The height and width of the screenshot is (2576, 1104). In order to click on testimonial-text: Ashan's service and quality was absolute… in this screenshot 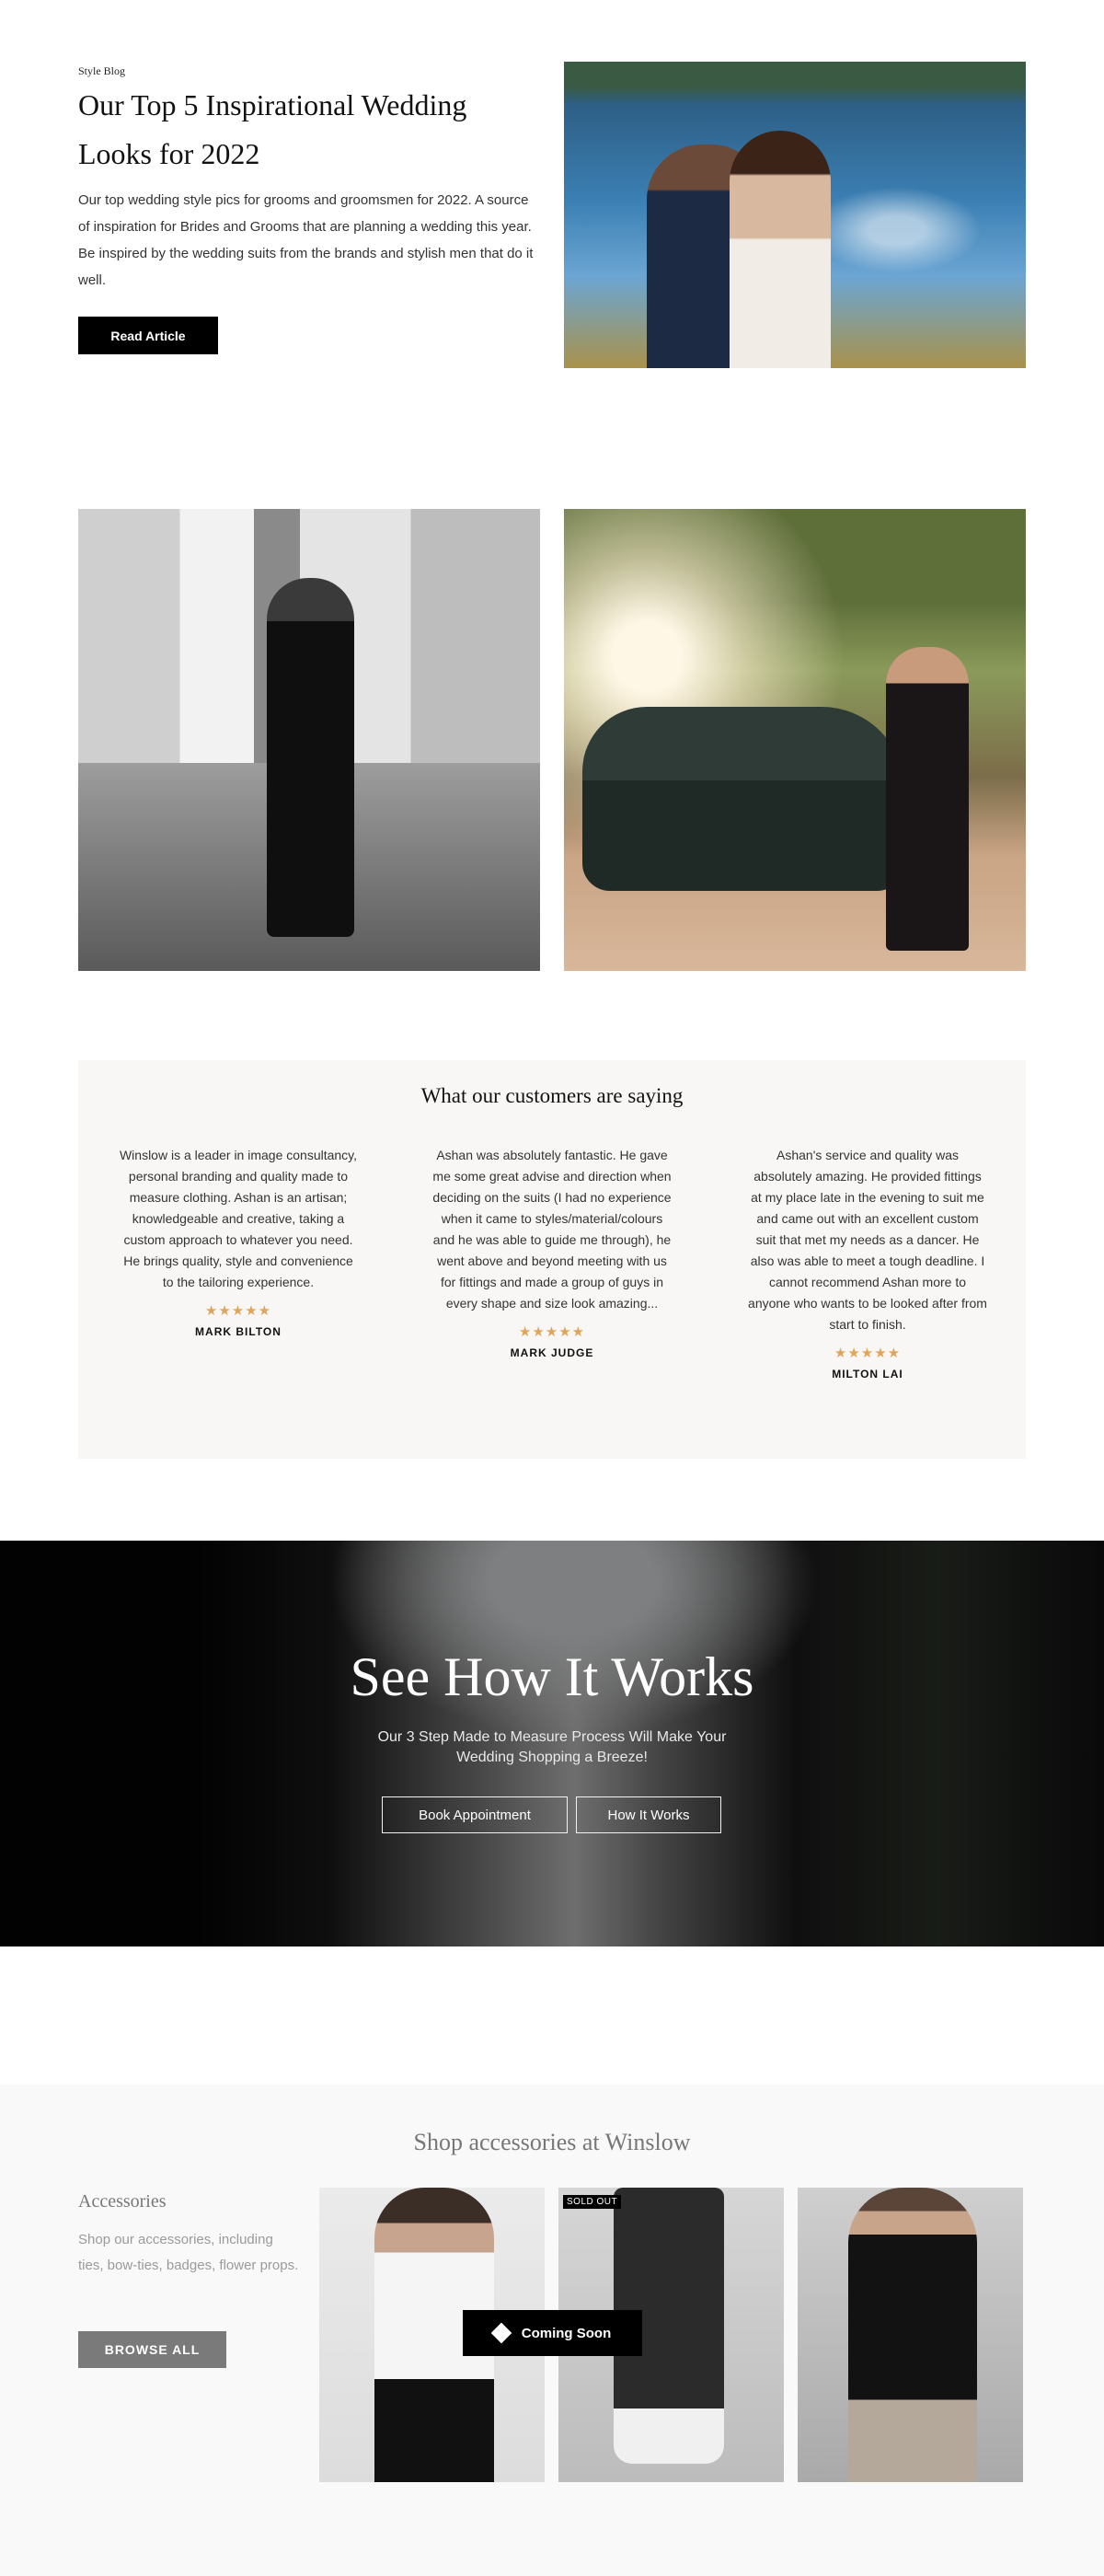, I will do `click(867, 1240)`.